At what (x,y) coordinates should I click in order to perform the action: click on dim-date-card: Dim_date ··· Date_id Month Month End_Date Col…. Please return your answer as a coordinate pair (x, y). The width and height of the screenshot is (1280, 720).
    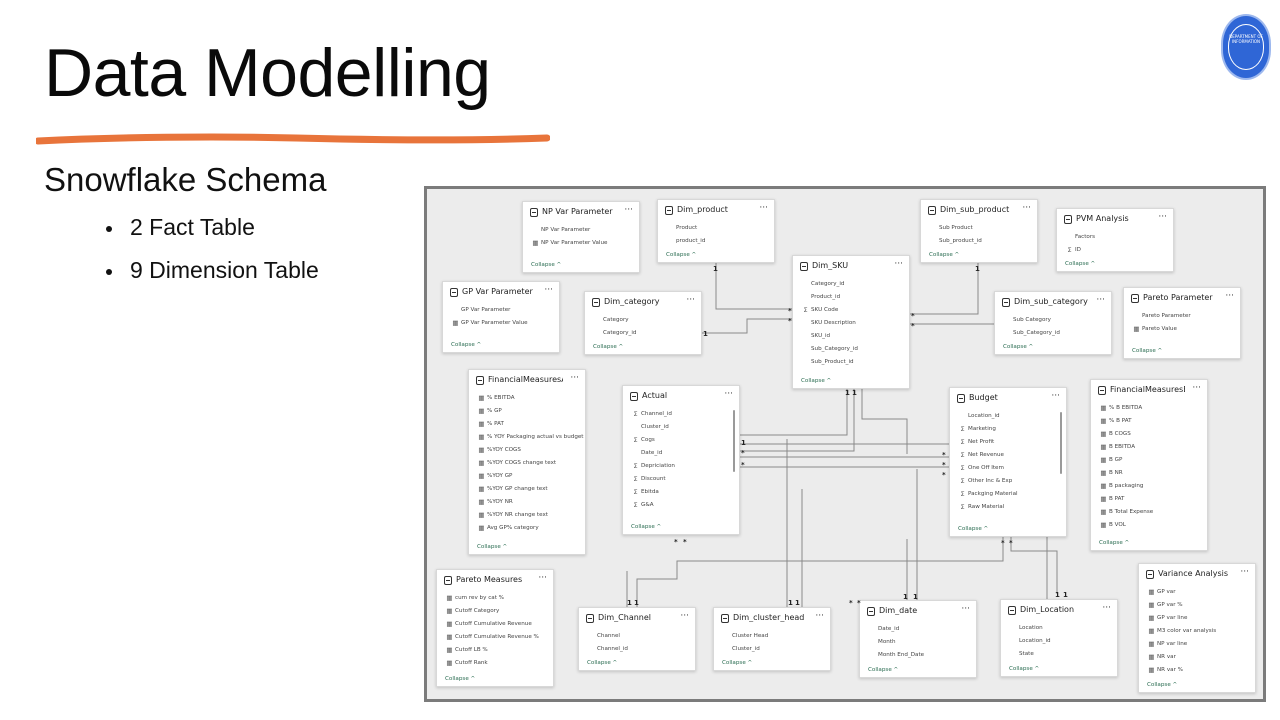
    Looking at the image, I should click on (918, 639).